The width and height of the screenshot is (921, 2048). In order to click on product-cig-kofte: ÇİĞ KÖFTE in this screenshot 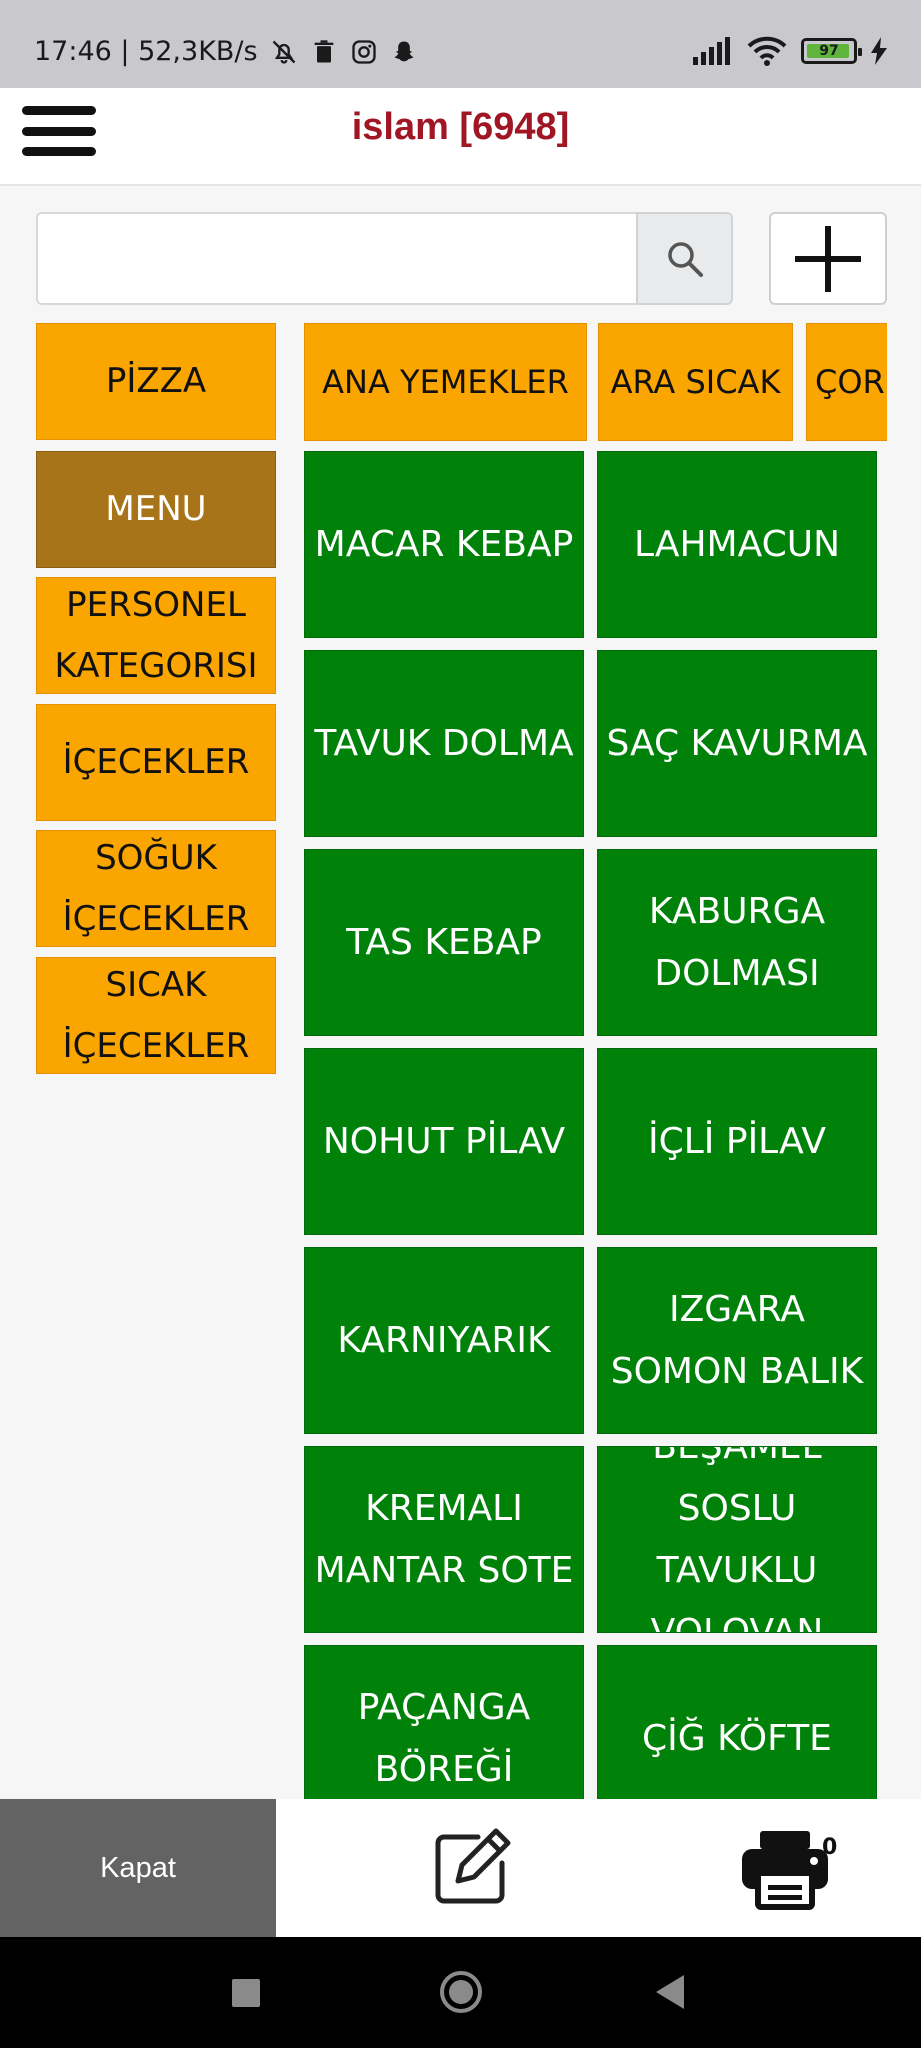, I will do `click(737, 1722)`.